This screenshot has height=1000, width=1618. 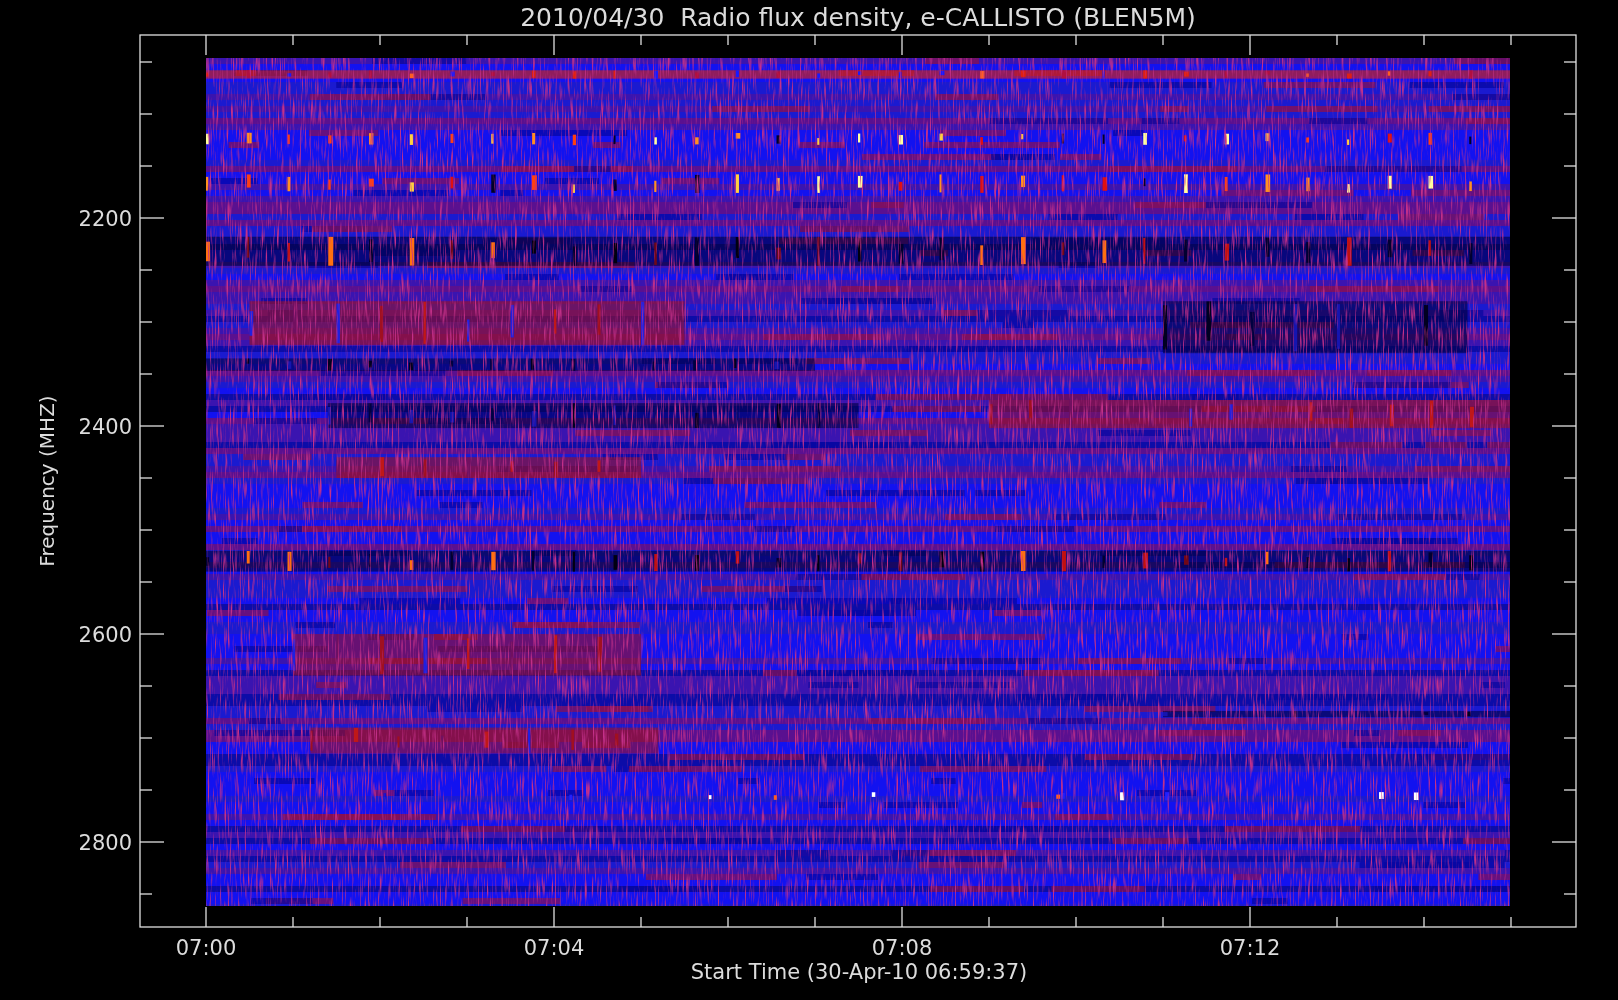 What do you see at coordinates (105, 219) in the screenshot?
I see `y-tick-label: 2200` at bounding box center [105, 219].